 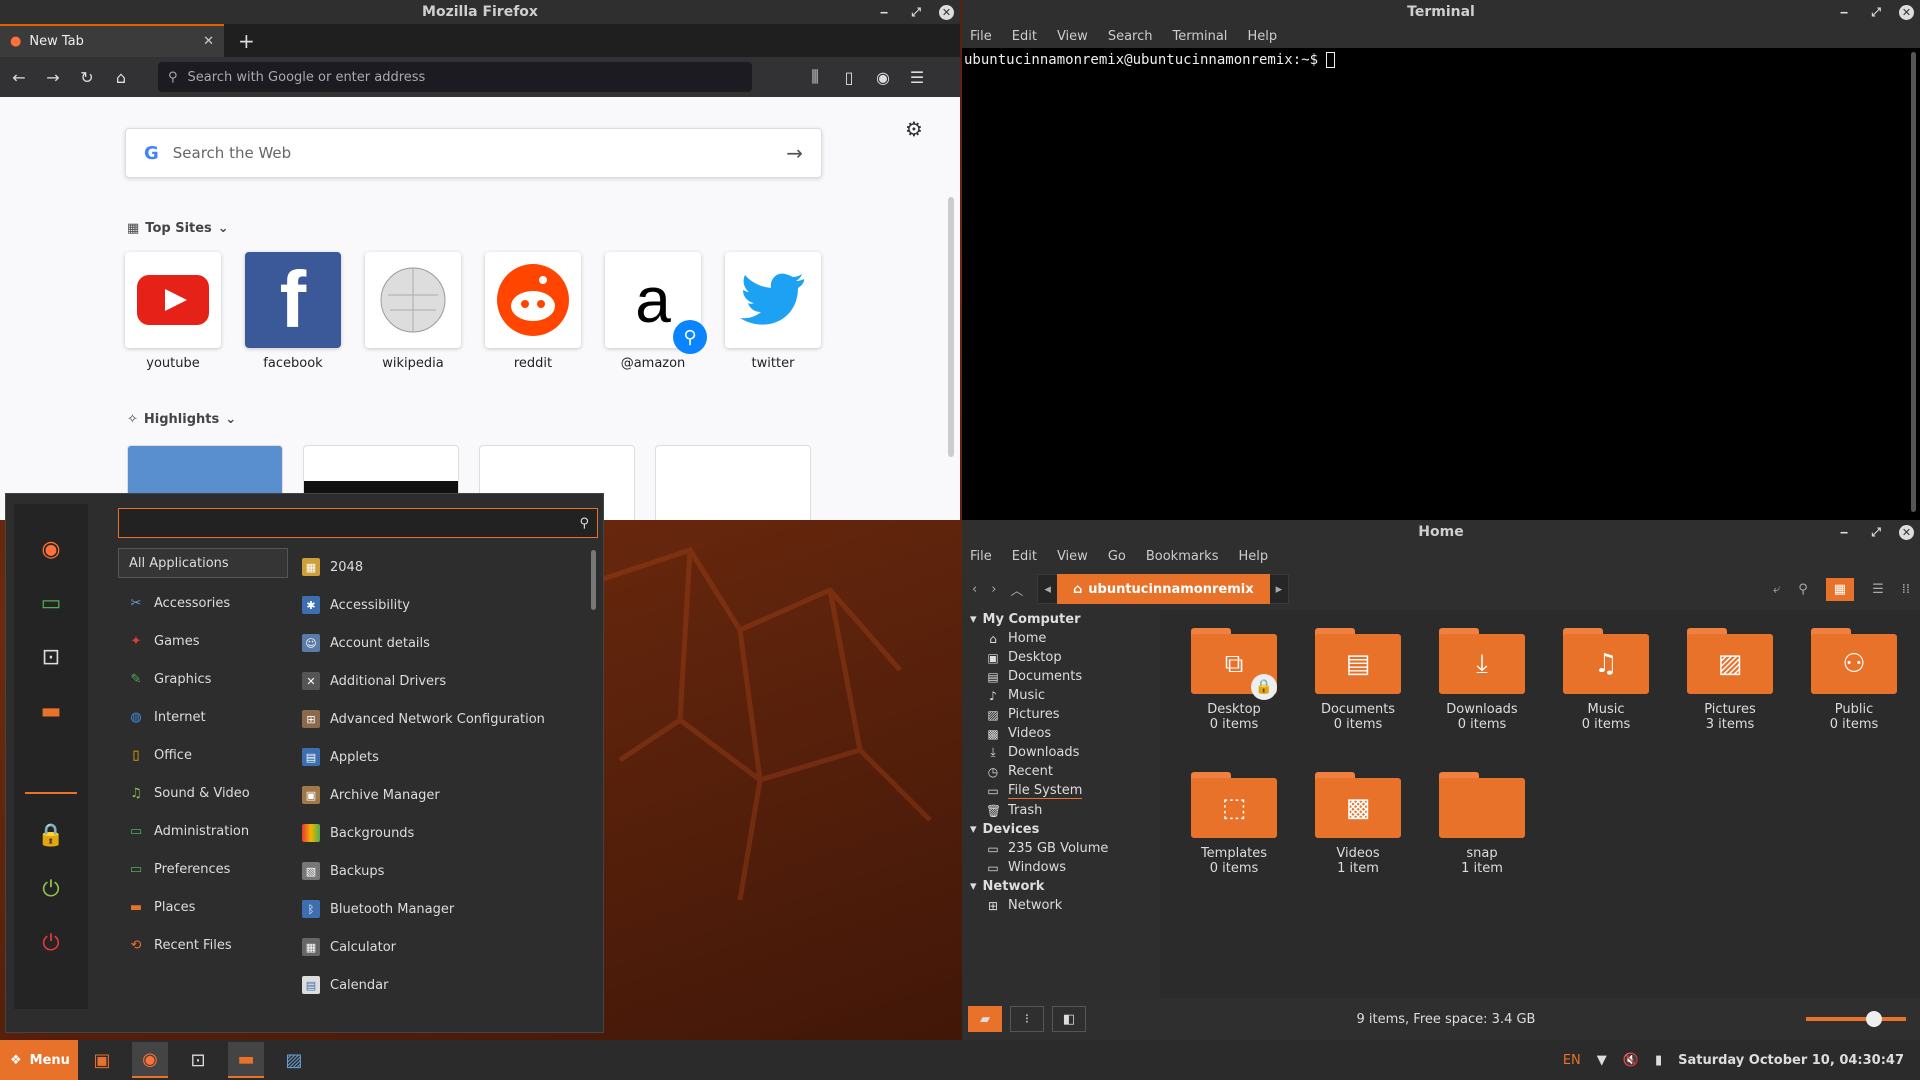 What do you see at coordinates (294, 1060) in the screenshot?
I see `image-viewer-icon: ▨` at bounding box center [294, 1060].